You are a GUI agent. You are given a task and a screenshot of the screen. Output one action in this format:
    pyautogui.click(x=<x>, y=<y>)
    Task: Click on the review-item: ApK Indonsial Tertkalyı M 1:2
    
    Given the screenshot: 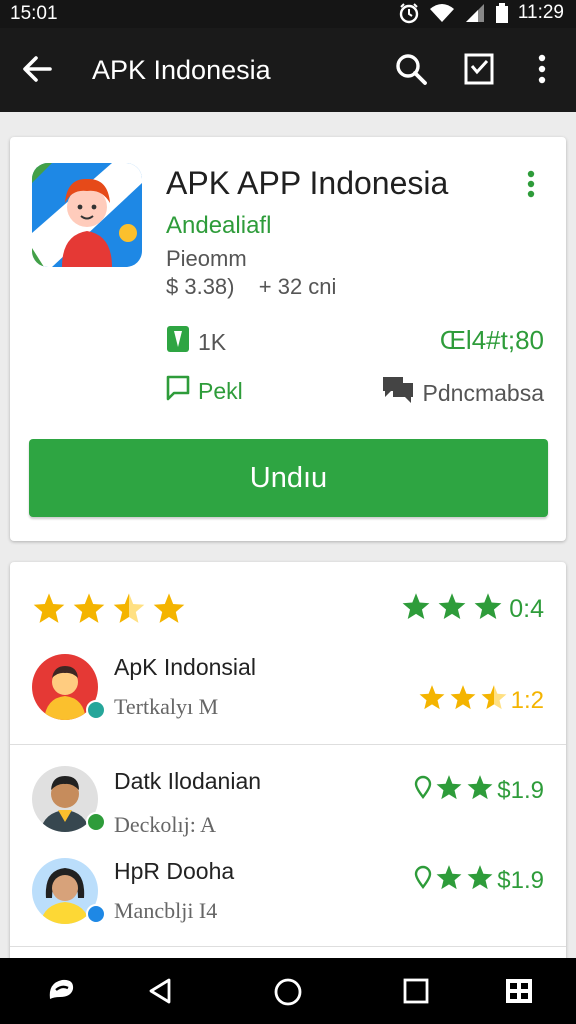 What is the action you would take?
    pyautogui.click(x=288, y=699)
    